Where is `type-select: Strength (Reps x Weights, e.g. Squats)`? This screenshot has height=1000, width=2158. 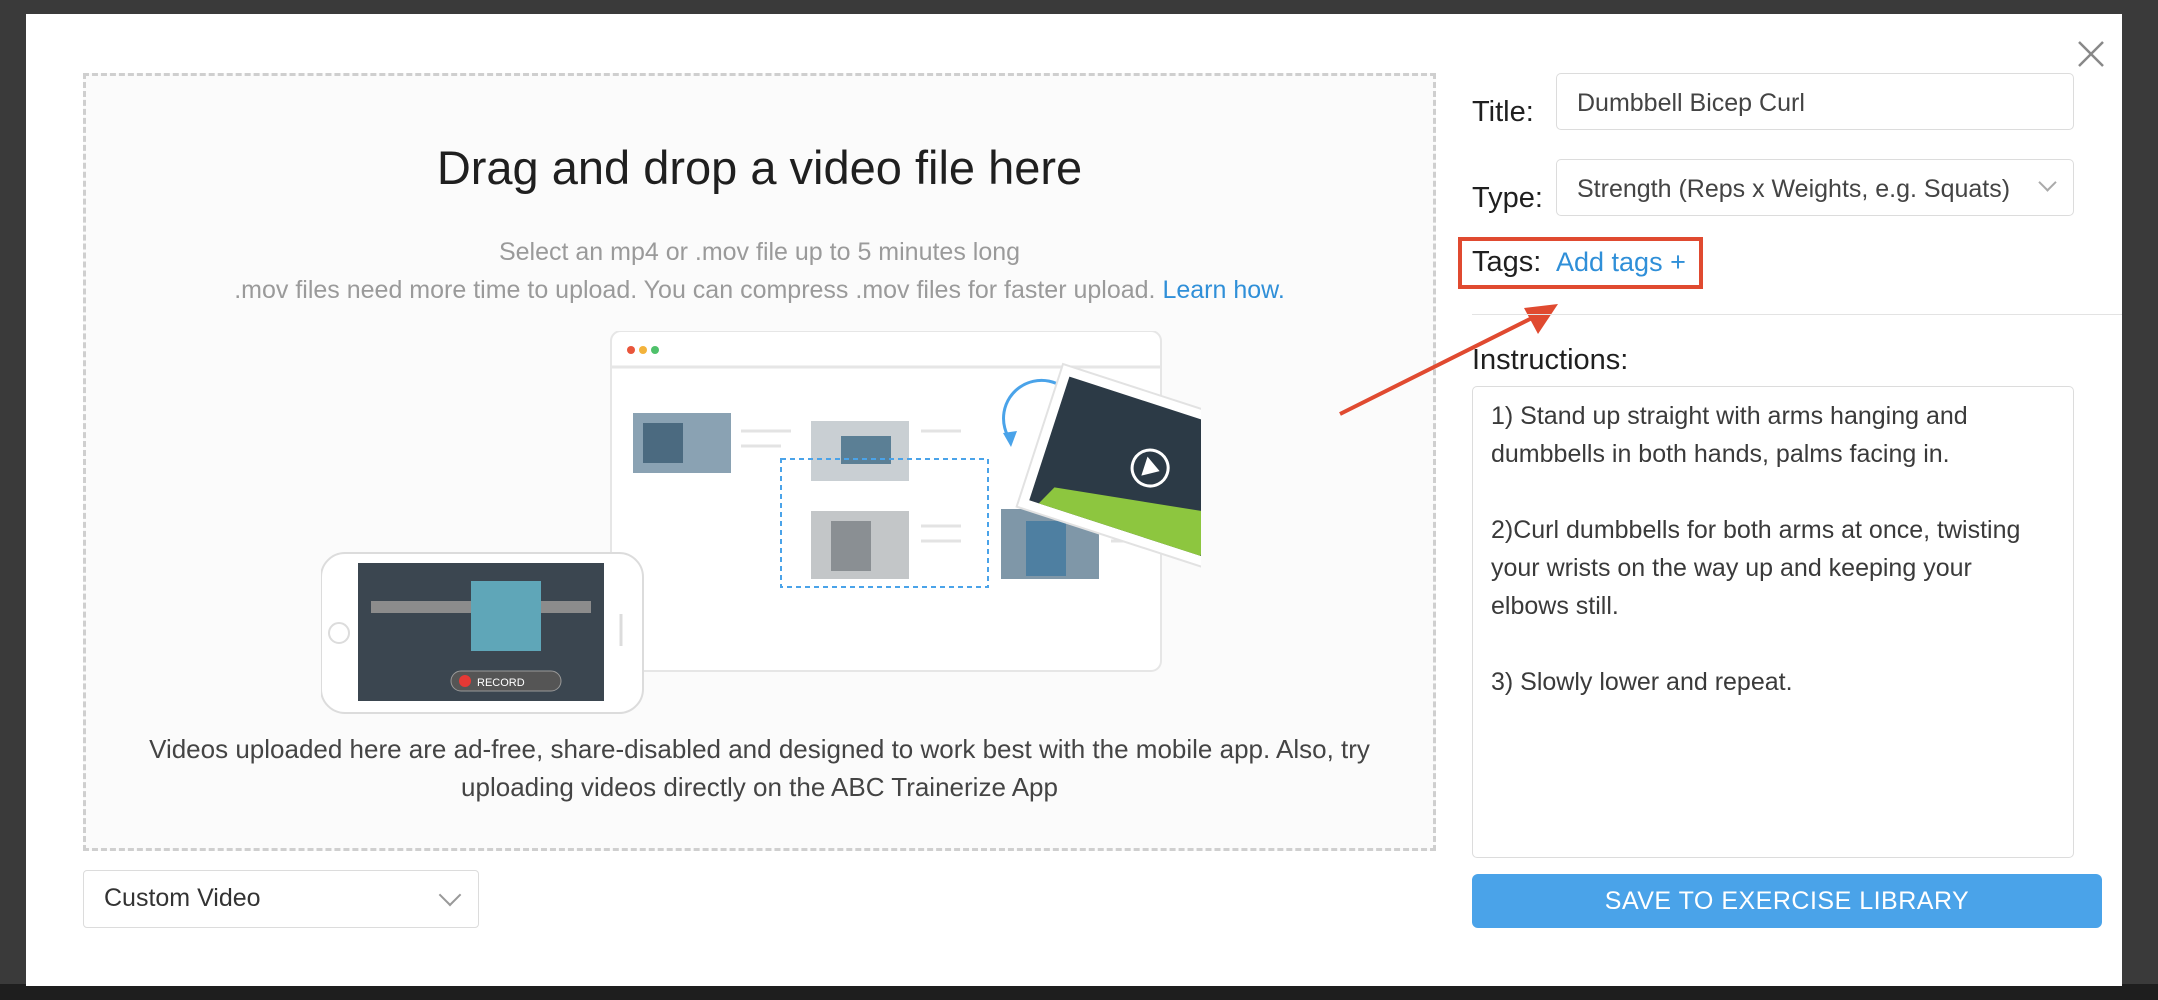 type-select: Strength (Reps x Weights, e.g. Squats) is located at coordinates (1815, 187).